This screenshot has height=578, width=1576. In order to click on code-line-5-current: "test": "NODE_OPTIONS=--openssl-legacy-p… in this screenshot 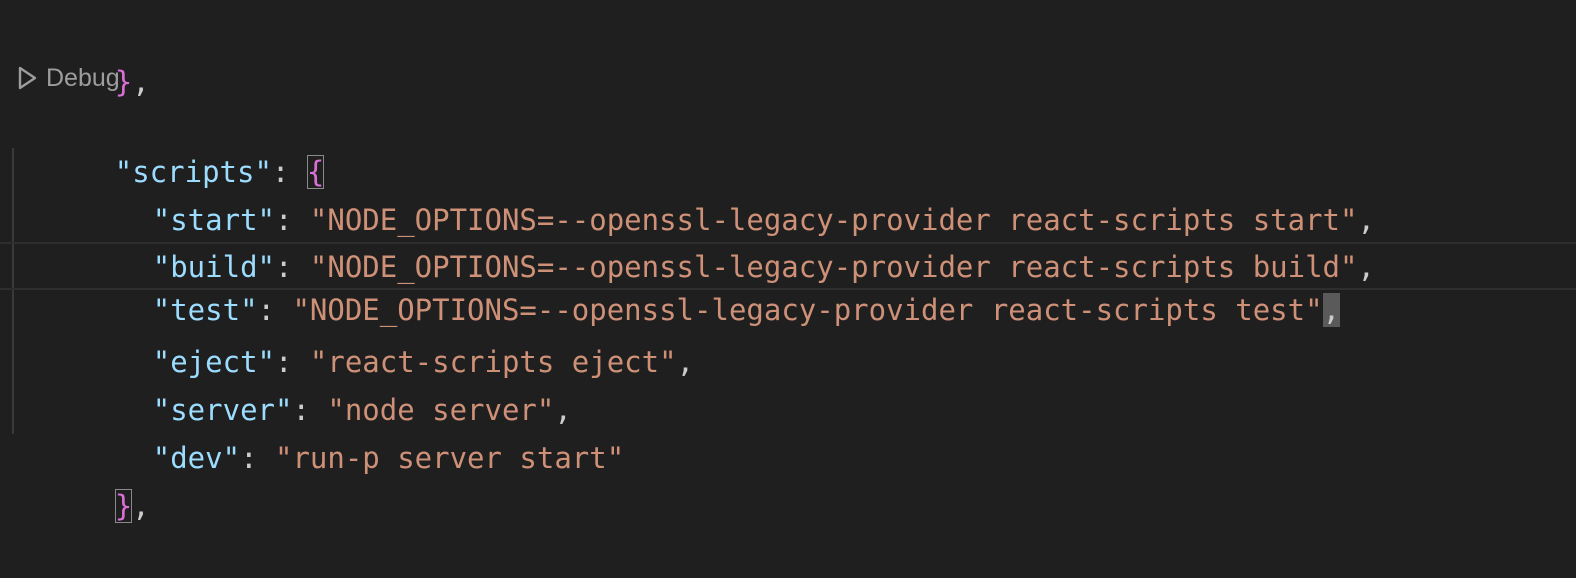, I will do `click(788, 284)`.